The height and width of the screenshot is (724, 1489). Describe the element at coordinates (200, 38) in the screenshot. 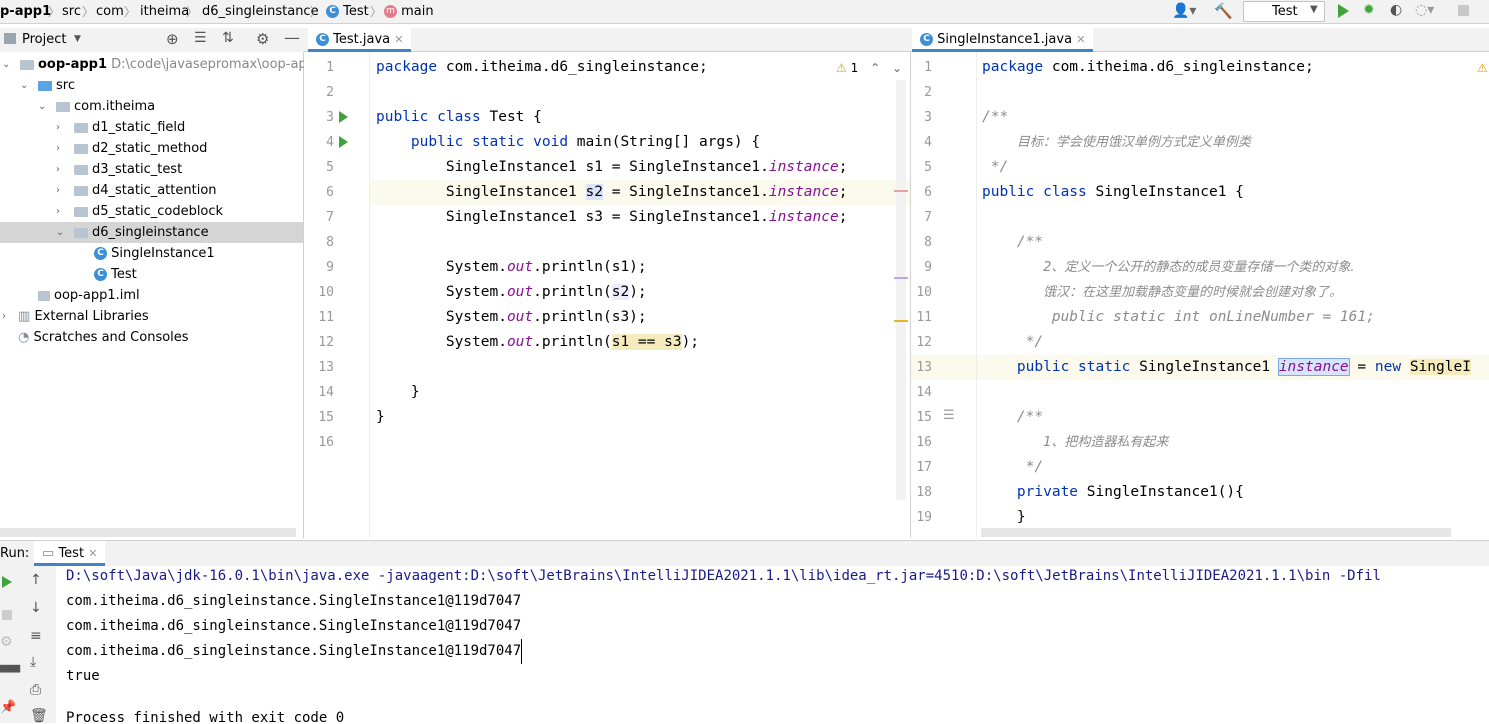

I see `expand-all-icon: ☰` at that location.